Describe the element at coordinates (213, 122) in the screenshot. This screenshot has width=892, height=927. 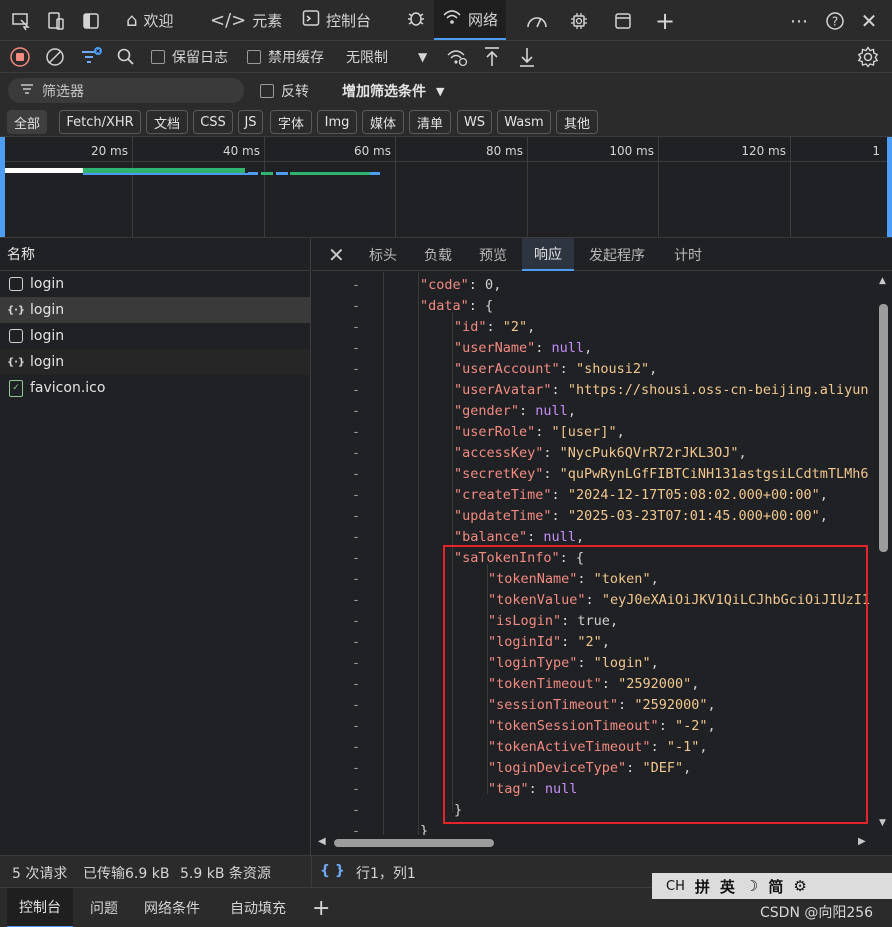
I see `type-chip-css: CSS` at that location.